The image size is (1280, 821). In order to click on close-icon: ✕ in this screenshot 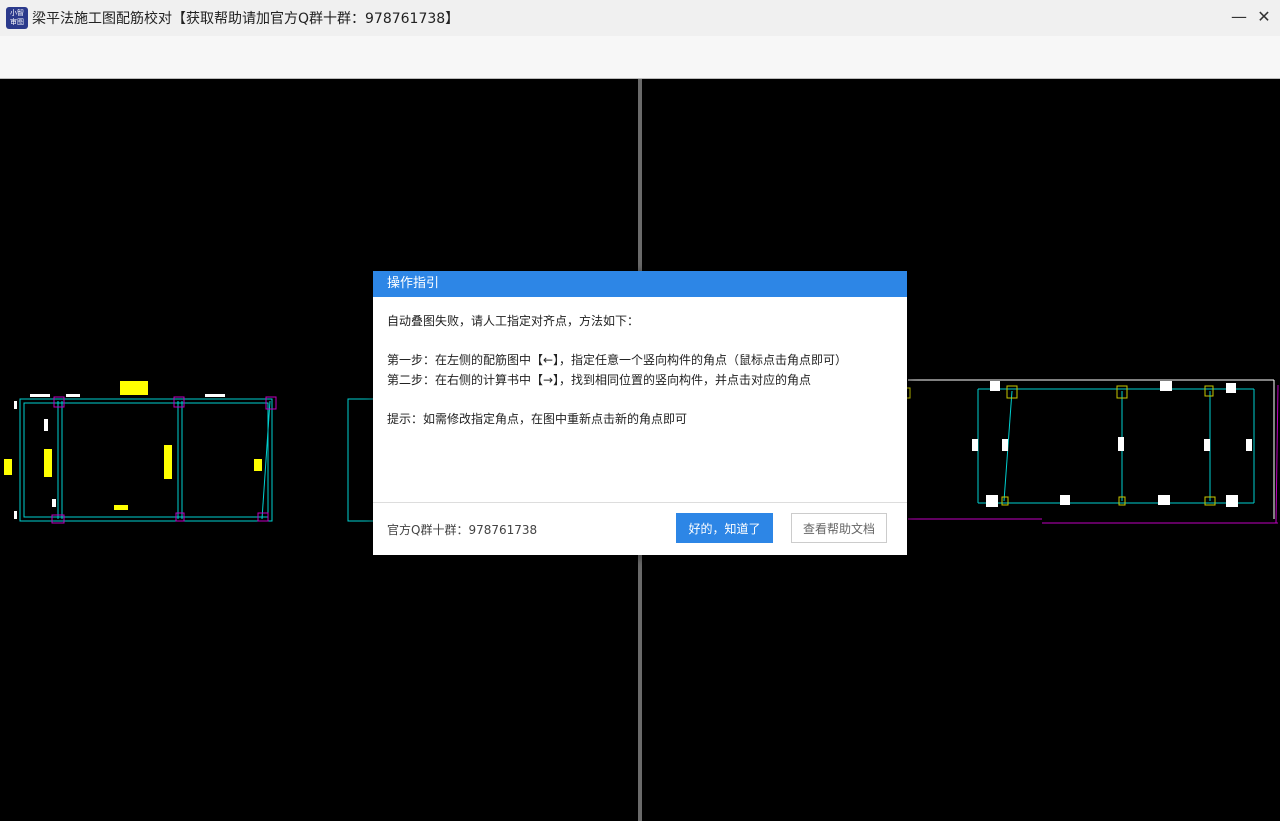, I will do `click(1264, 17)`.